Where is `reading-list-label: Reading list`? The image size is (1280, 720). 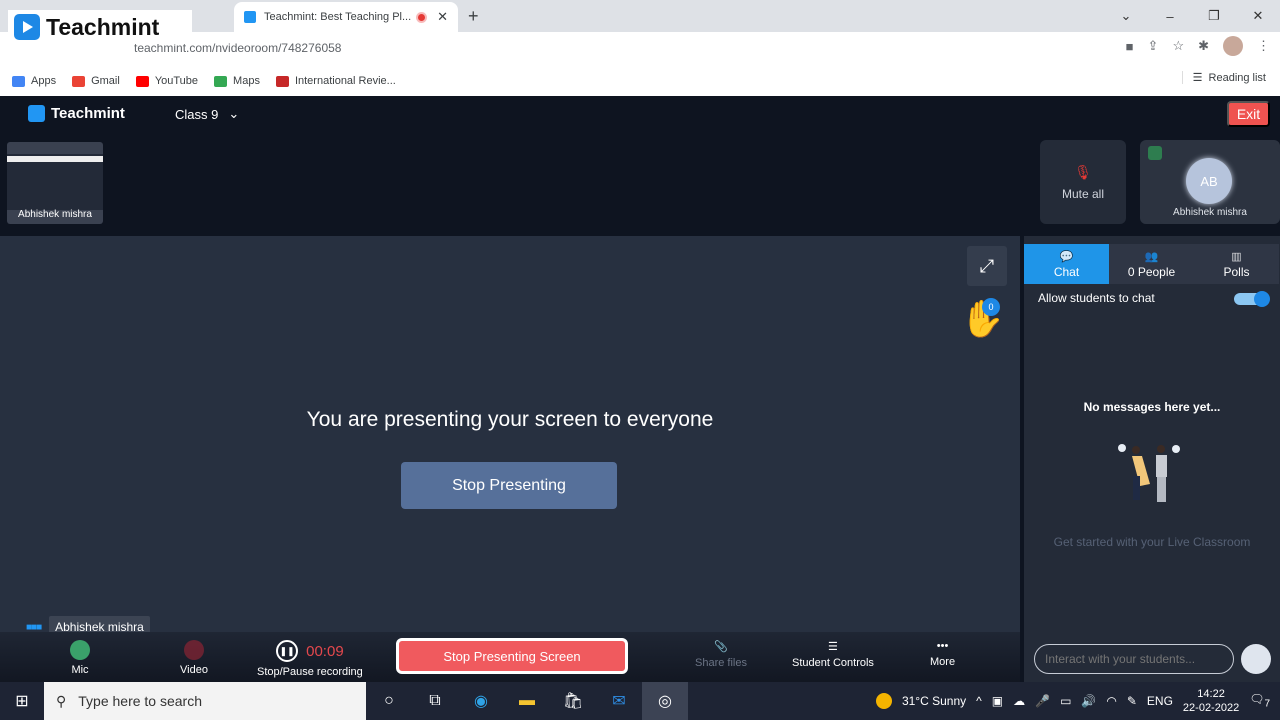 reading-list-label: Reading list is located at coordinates (1237, 77).